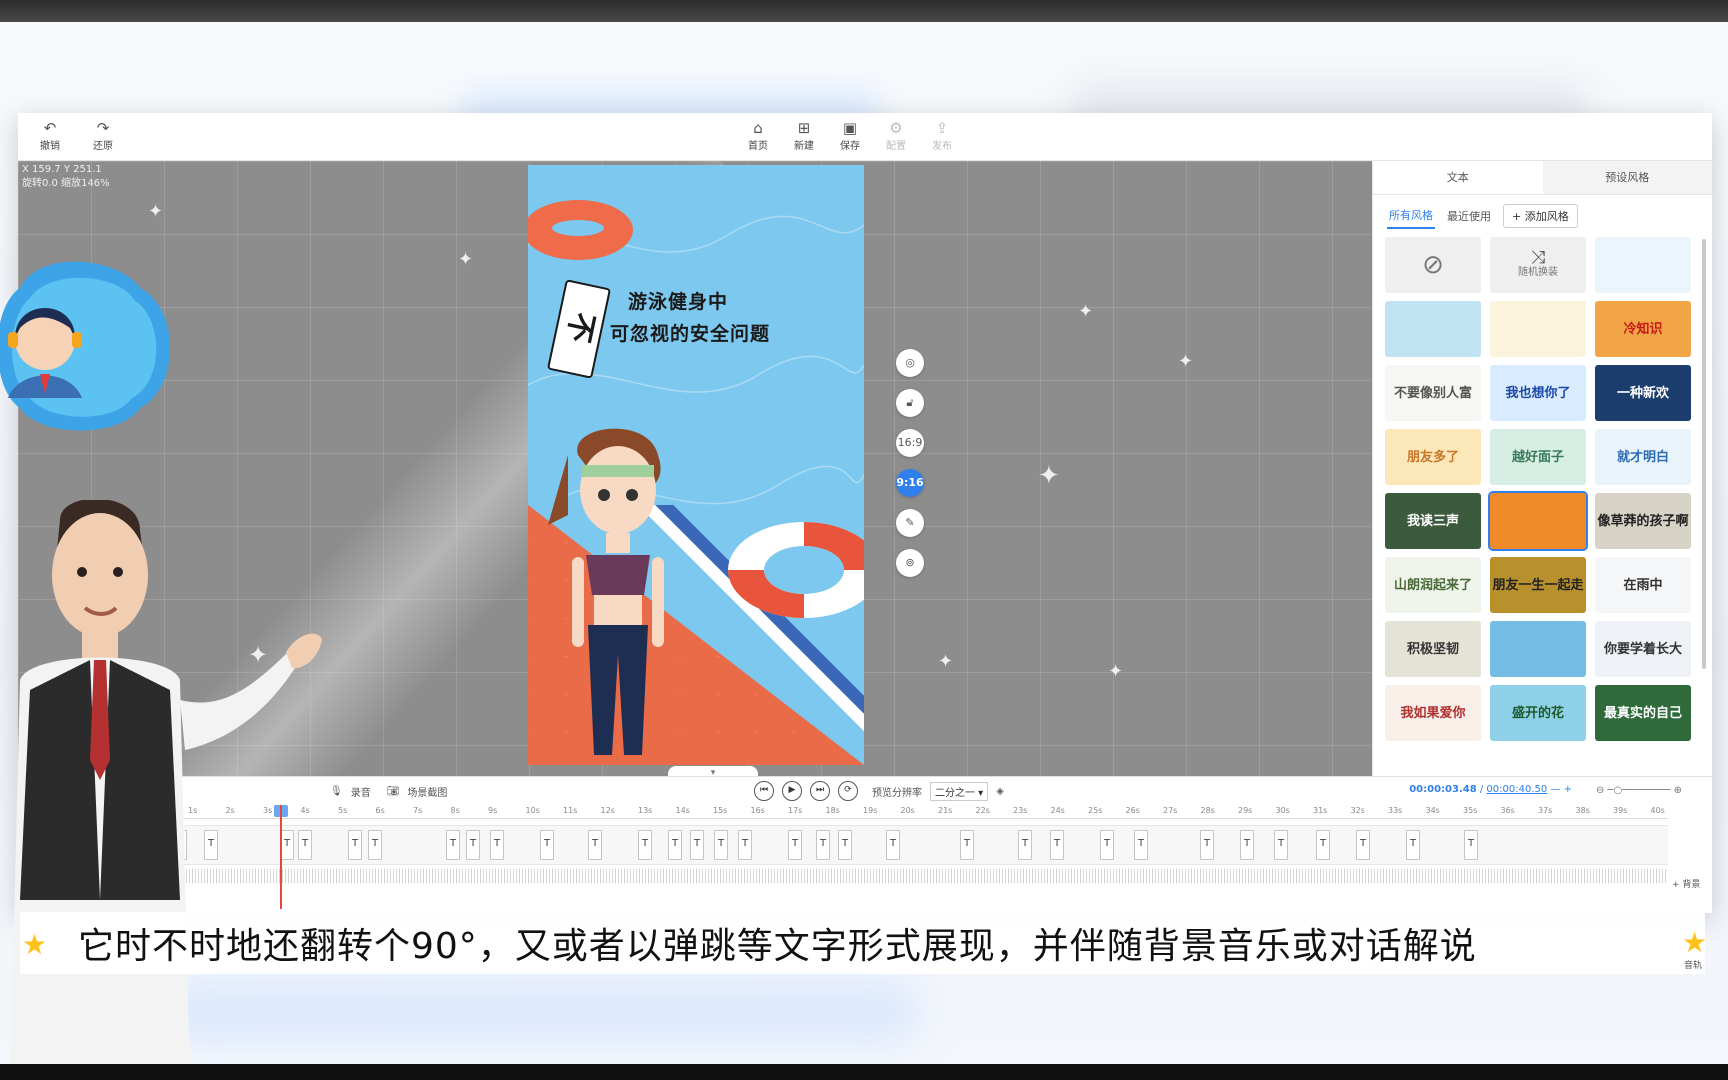 This screenshot has height=1080, width=1728. What do you see at coordinates (918, 876) in the screenshot?
I see `audio-waveform` at bounding box center [918, 876].